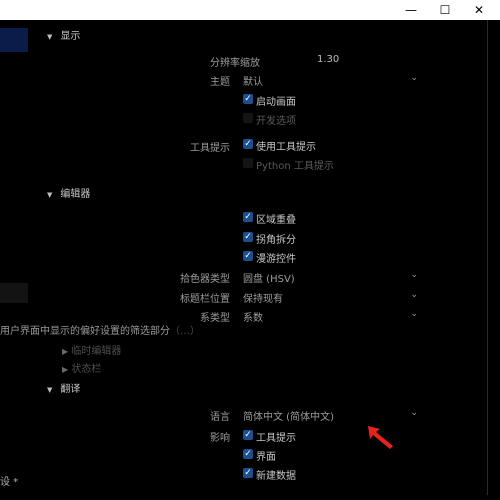  Describe the element at coordinates (248, 237) in the screenshot. I see `corner-split-checkbox: ✓` at that location.